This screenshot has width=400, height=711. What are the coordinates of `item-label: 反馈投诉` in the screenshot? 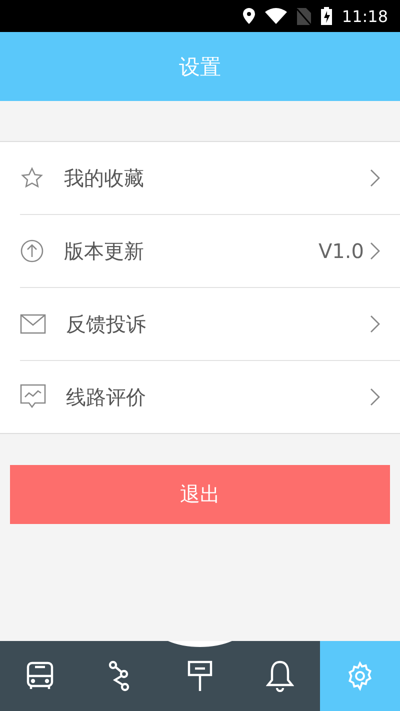 It's located at (106, 324).